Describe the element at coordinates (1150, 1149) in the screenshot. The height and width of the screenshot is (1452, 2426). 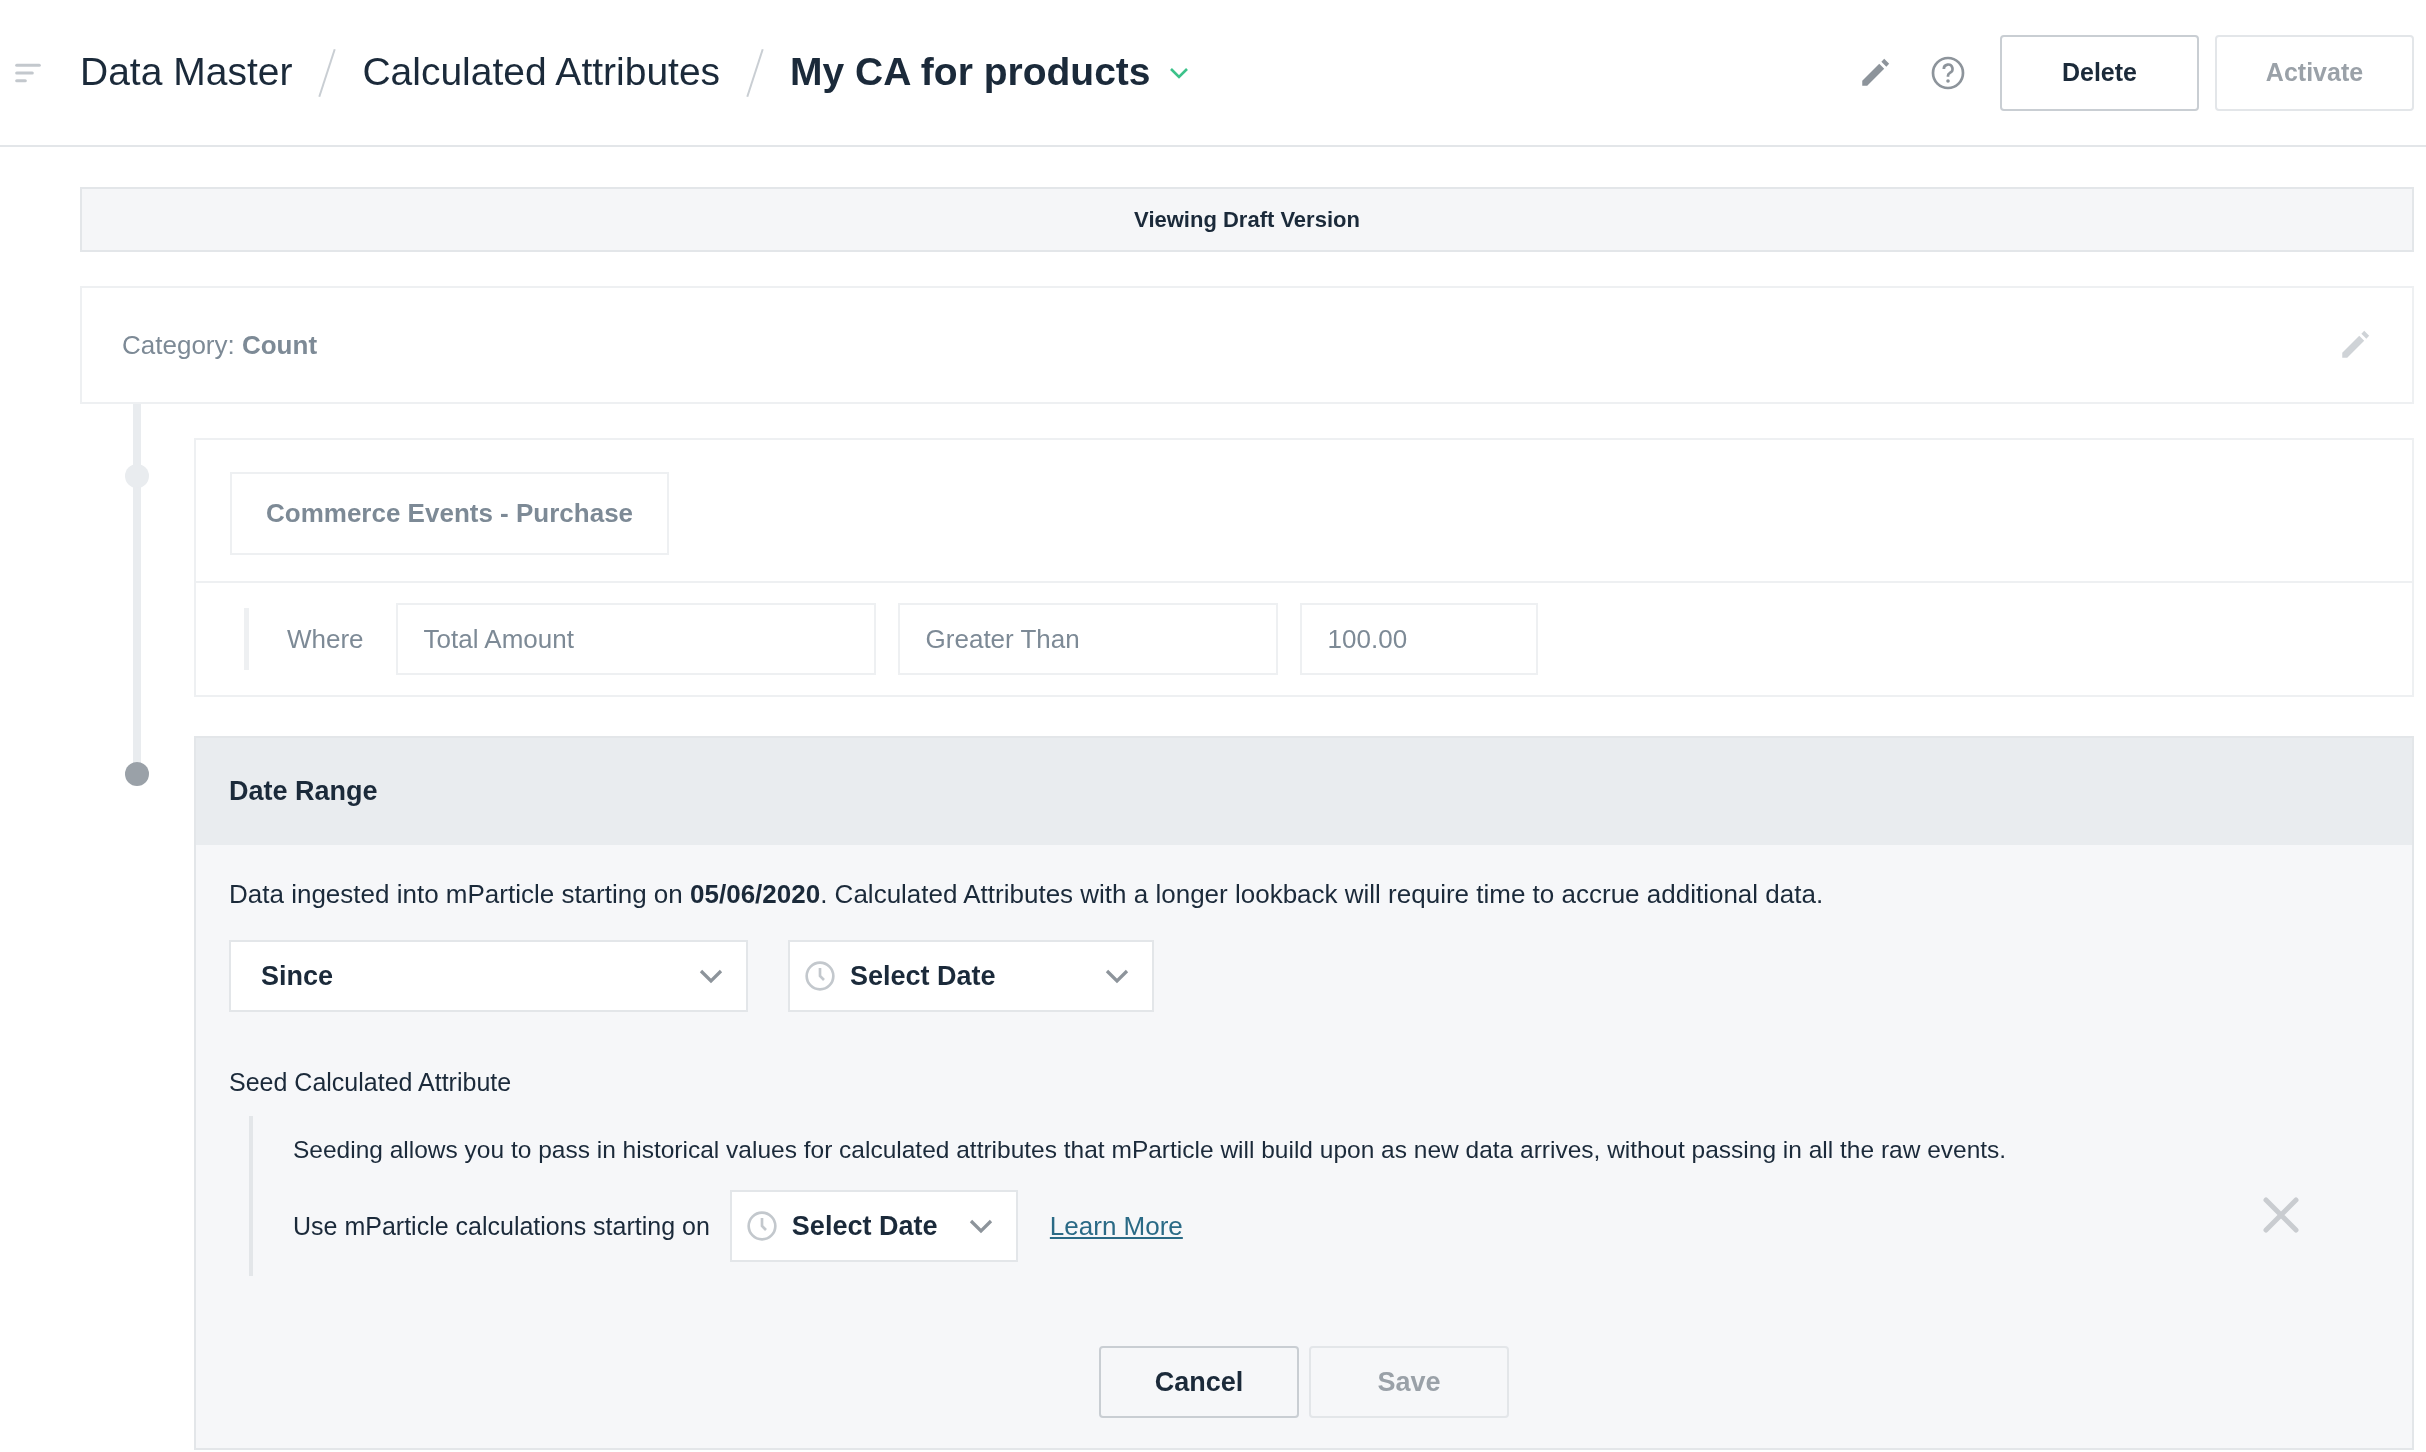
I see `seed-description: Seeding allows you to pass in historical values for calculated attributes that mParticle will build upon as new data arrives, without passing in all the raw events.` at that location.